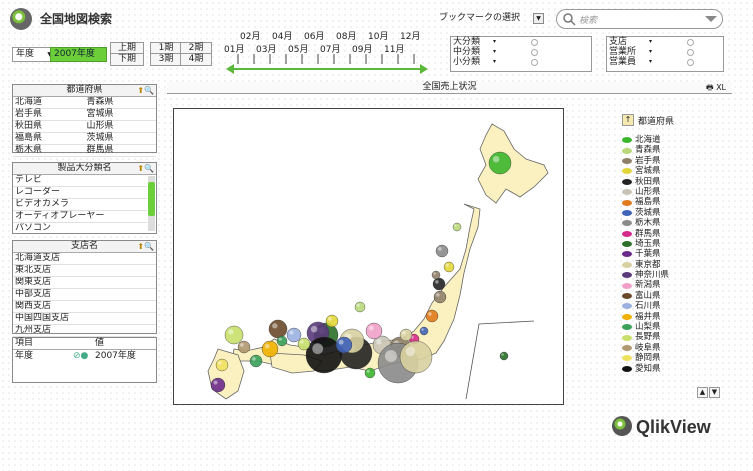 The height and width of the screenshot is (471, 753). What do you see at coordinates (677, 161) in the screenshot?
I see `legend-item: 岩手県` at bounding box center [677, 161].